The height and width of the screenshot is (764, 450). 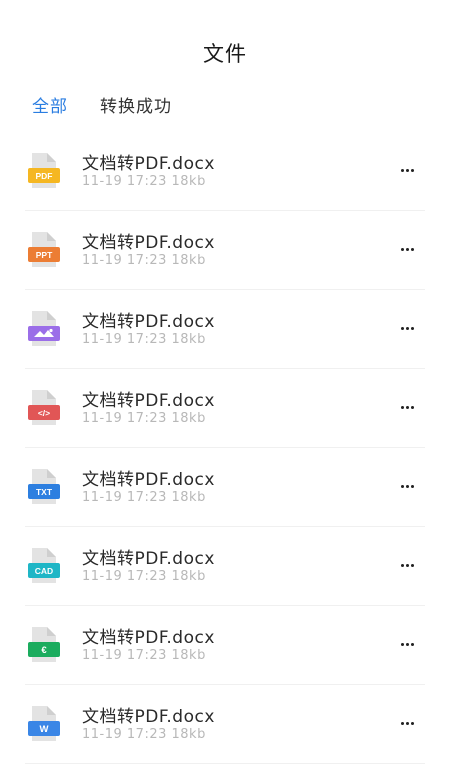 What do you see at coordinates (225, 724) in the screenshot?
I see `file-row: W 文档转PDF.docx 11-19 17:23 18kb` at bounding box center [225, 724].